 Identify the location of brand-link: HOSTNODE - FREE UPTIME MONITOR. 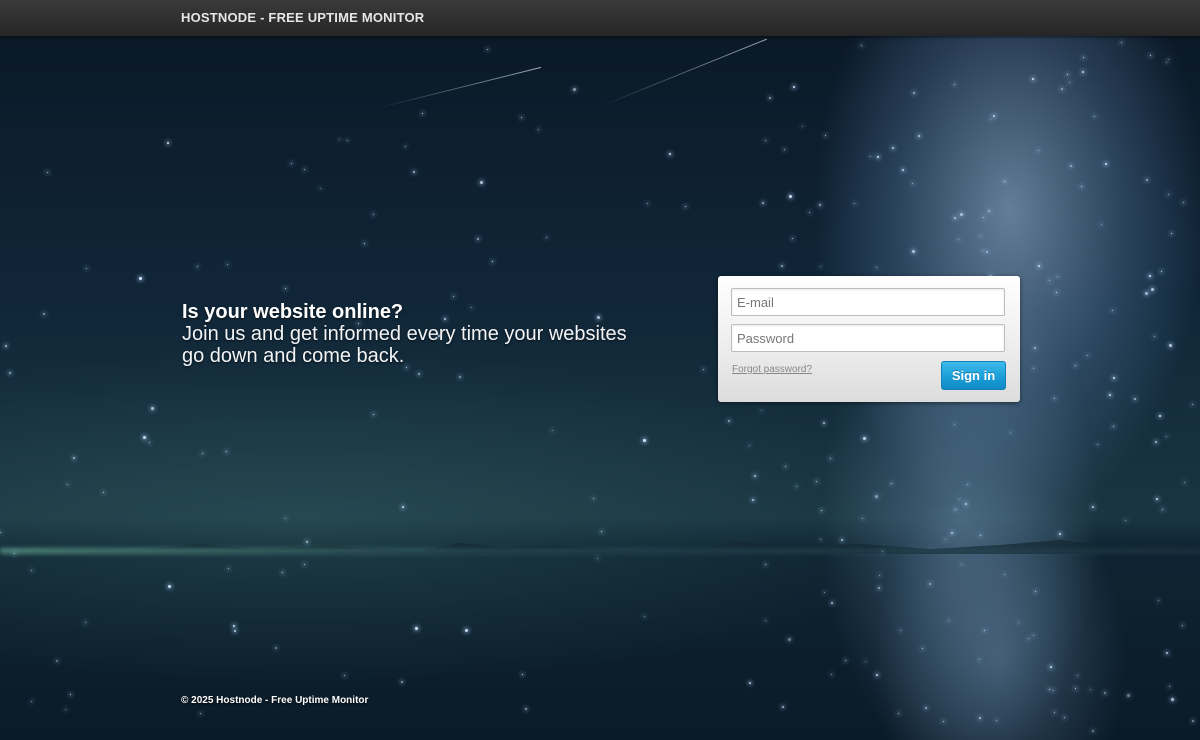
(302, 17).